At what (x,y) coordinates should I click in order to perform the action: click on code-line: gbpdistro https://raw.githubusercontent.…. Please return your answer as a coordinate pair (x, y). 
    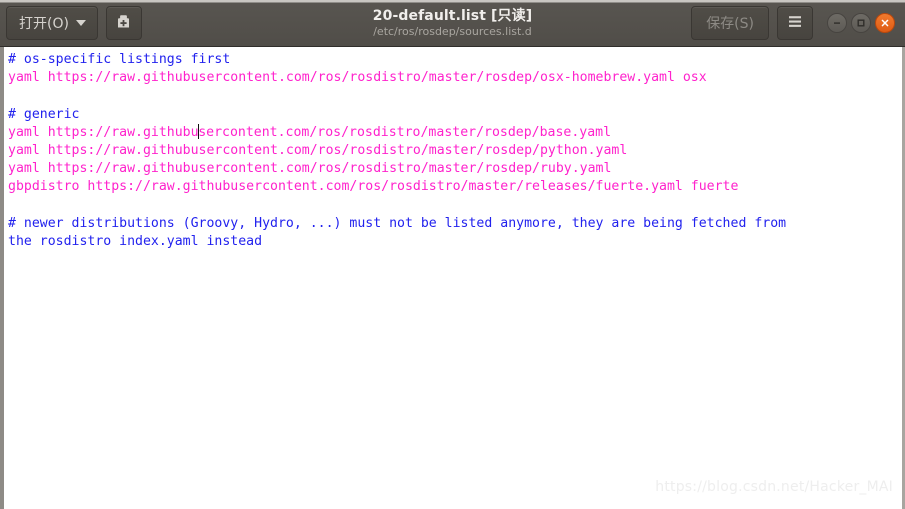
    Looking at the image, I should click on (373, 187).